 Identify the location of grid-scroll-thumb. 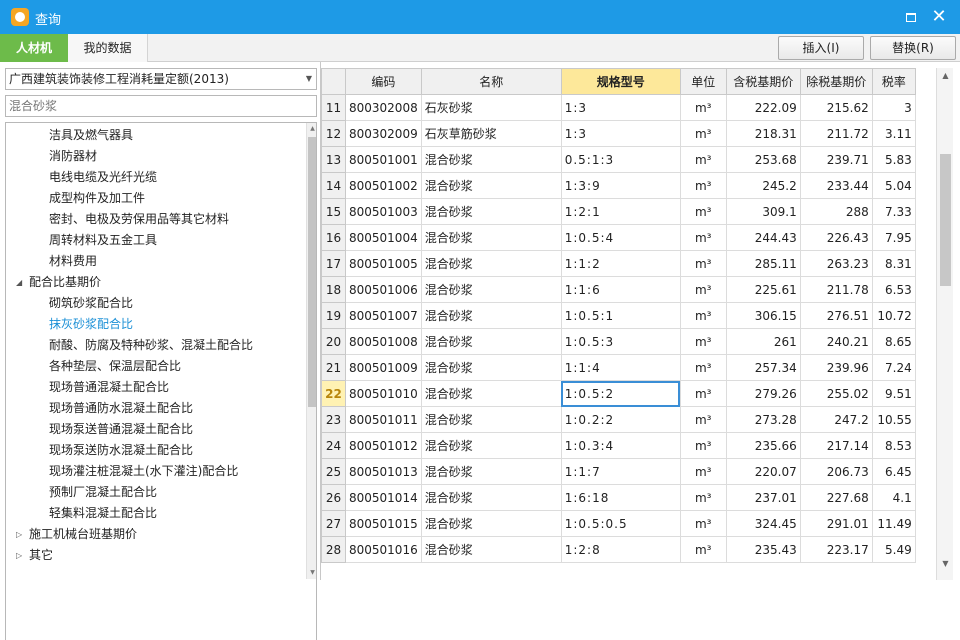
(945, 220).